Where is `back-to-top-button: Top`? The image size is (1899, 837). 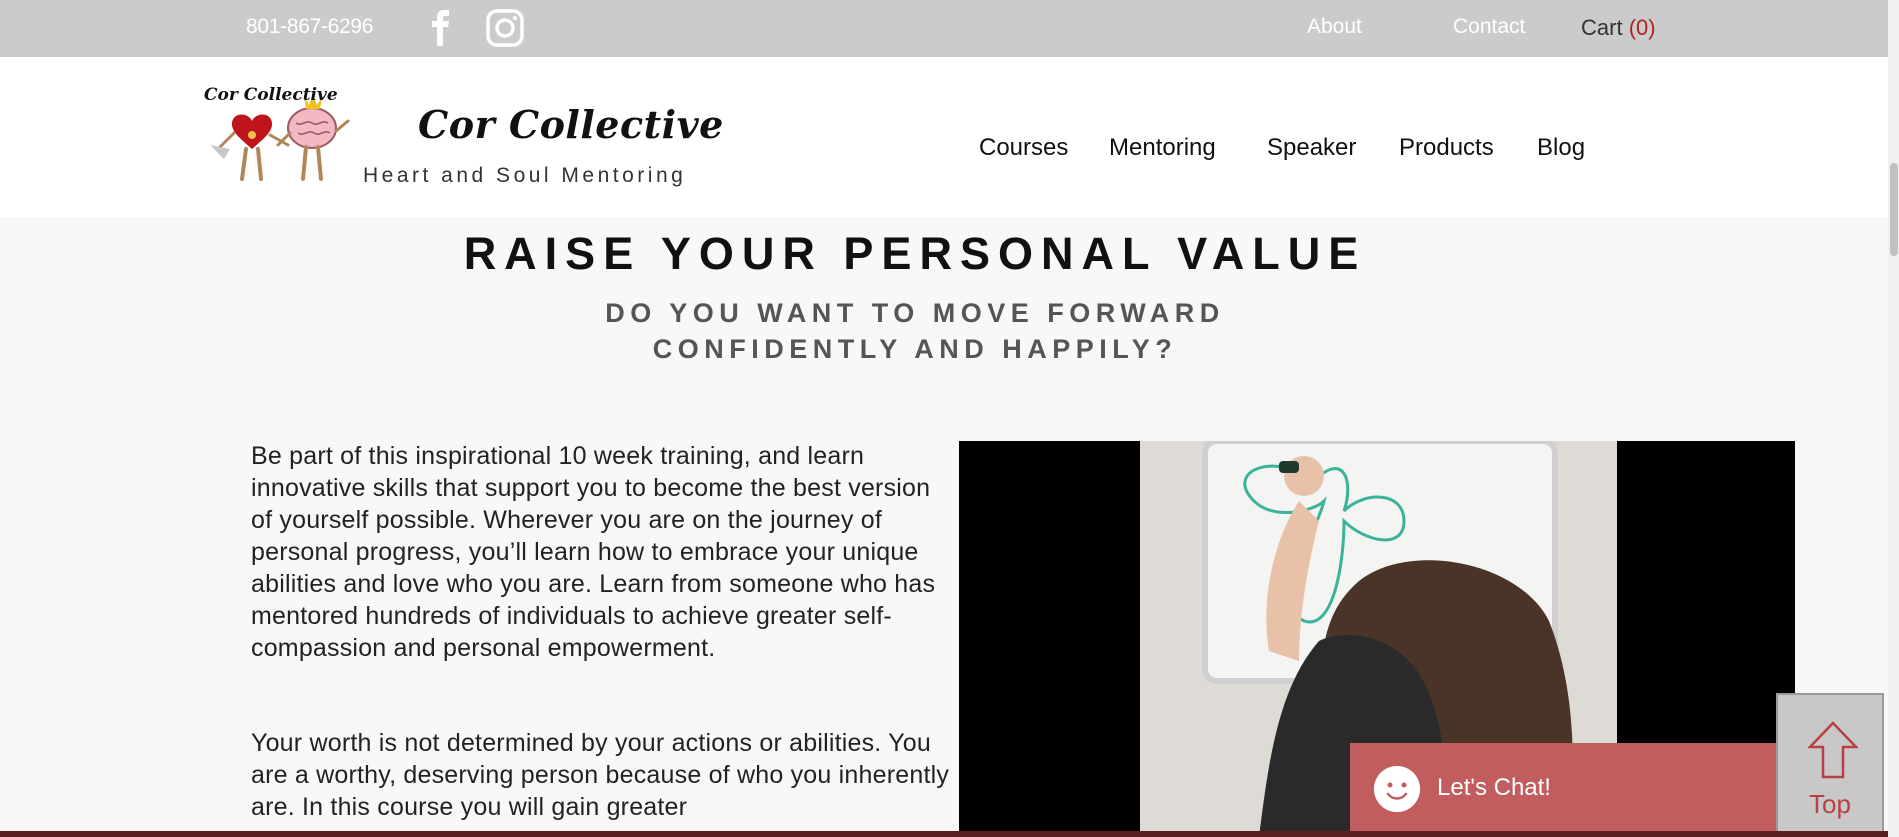
back-to-top-button: Top is located at coordinates (1830, 765).